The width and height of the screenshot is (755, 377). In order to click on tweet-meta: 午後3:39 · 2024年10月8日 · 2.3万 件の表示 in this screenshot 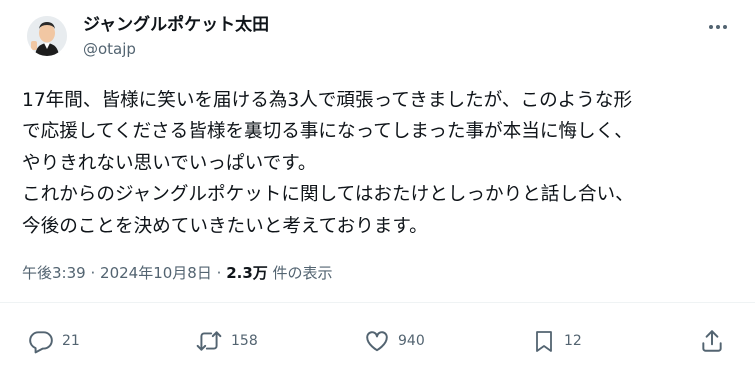, I will do `click(177, 273)`.